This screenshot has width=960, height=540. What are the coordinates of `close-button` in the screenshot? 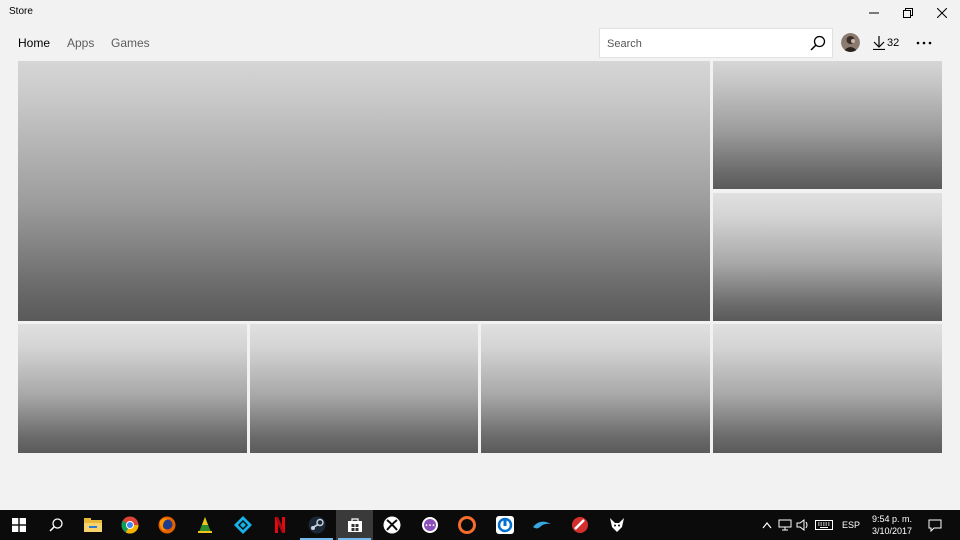 It's located at (942, 13).